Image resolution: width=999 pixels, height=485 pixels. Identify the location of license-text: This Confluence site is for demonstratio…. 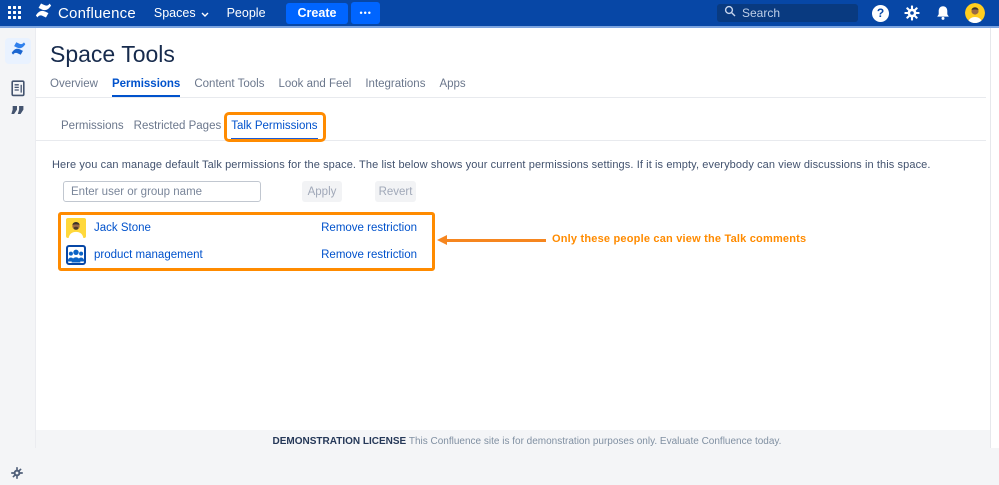
(595, 441).